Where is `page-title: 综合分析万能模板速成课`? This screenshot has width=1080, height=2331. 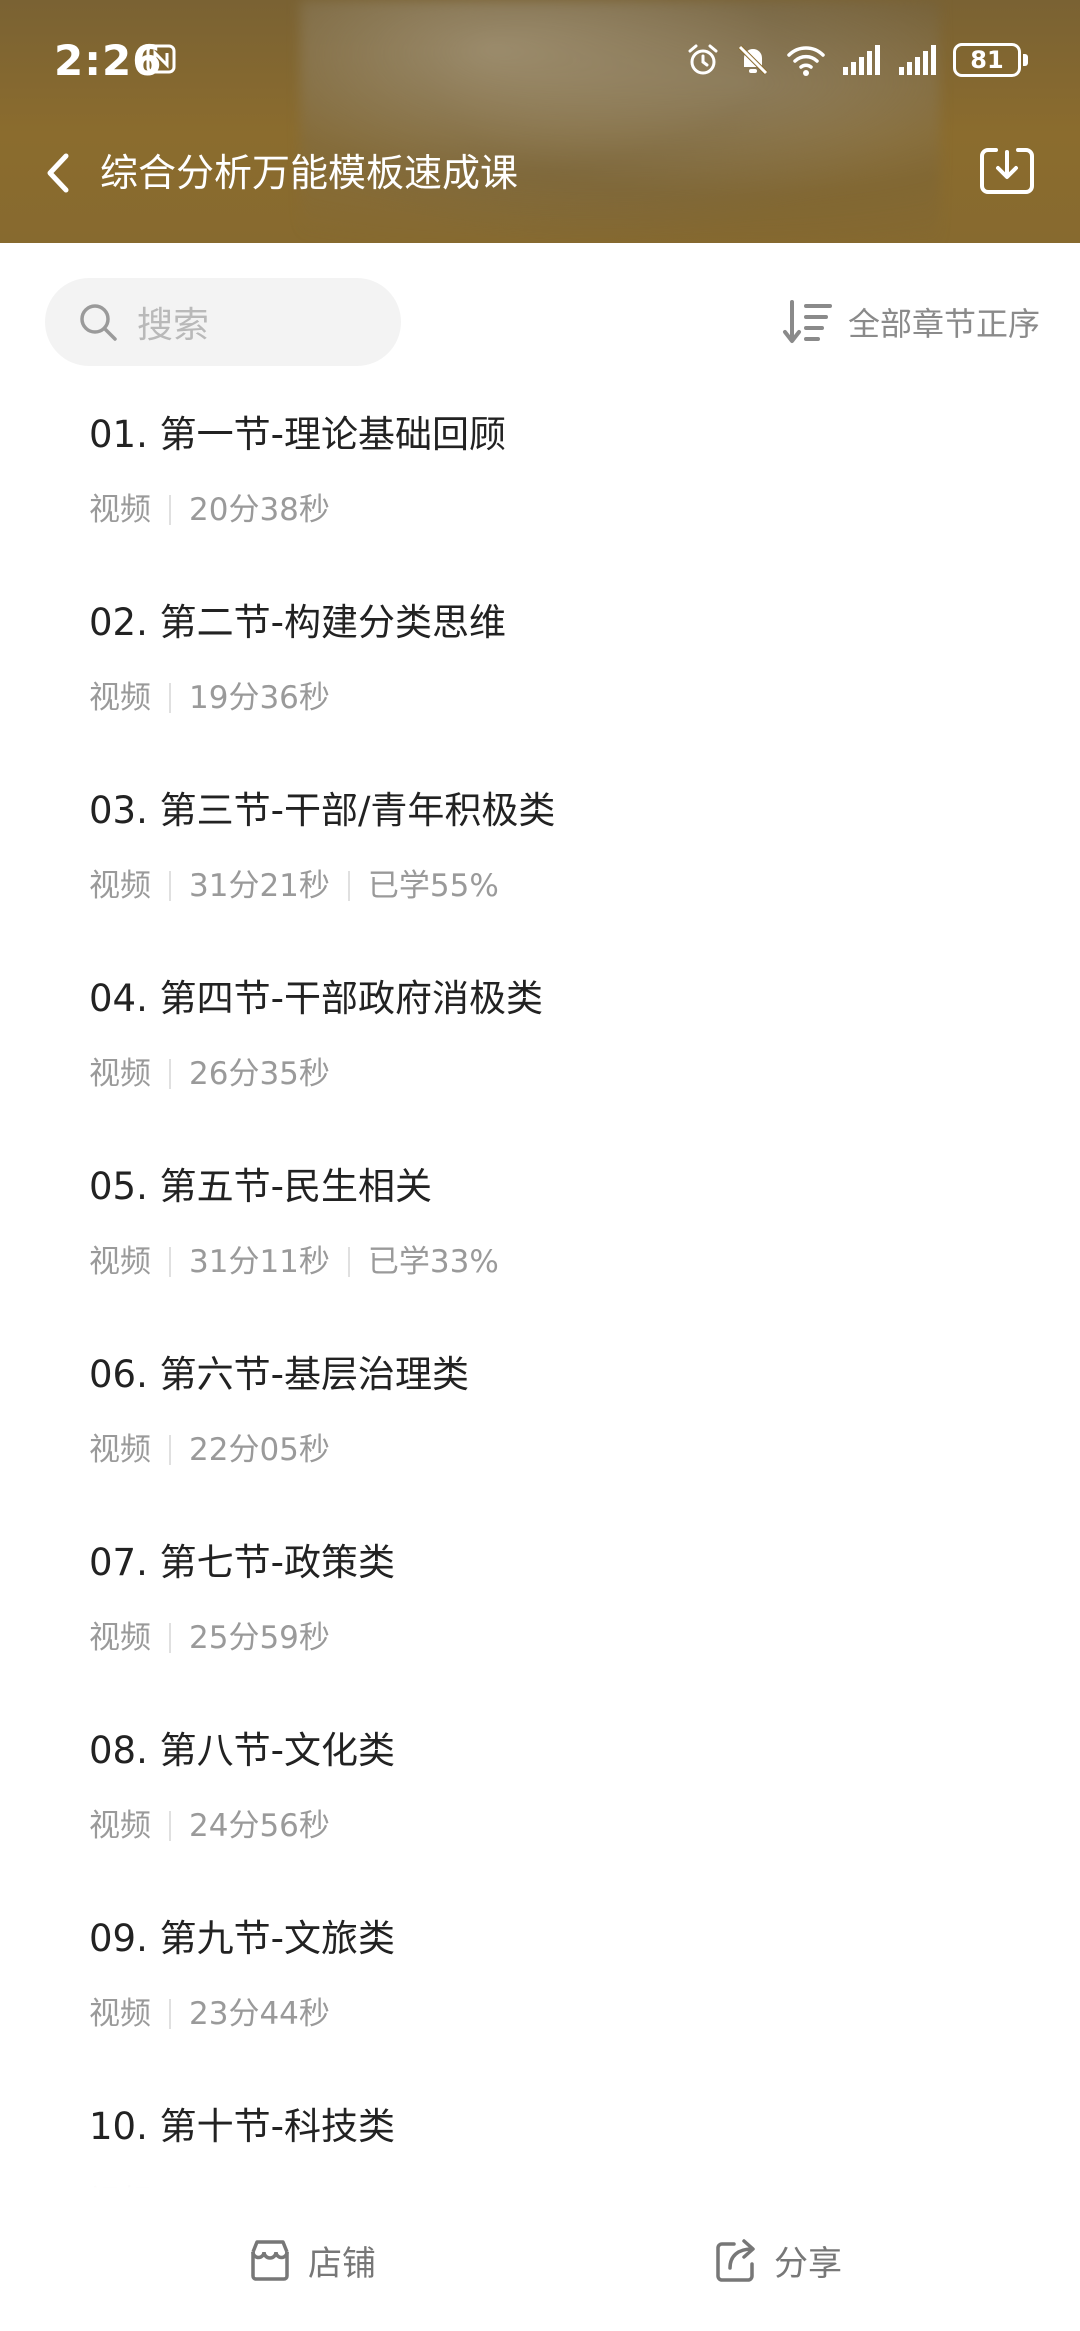 page-title: 综合分析万能模板速成课 is located at coordinates (309, 173).